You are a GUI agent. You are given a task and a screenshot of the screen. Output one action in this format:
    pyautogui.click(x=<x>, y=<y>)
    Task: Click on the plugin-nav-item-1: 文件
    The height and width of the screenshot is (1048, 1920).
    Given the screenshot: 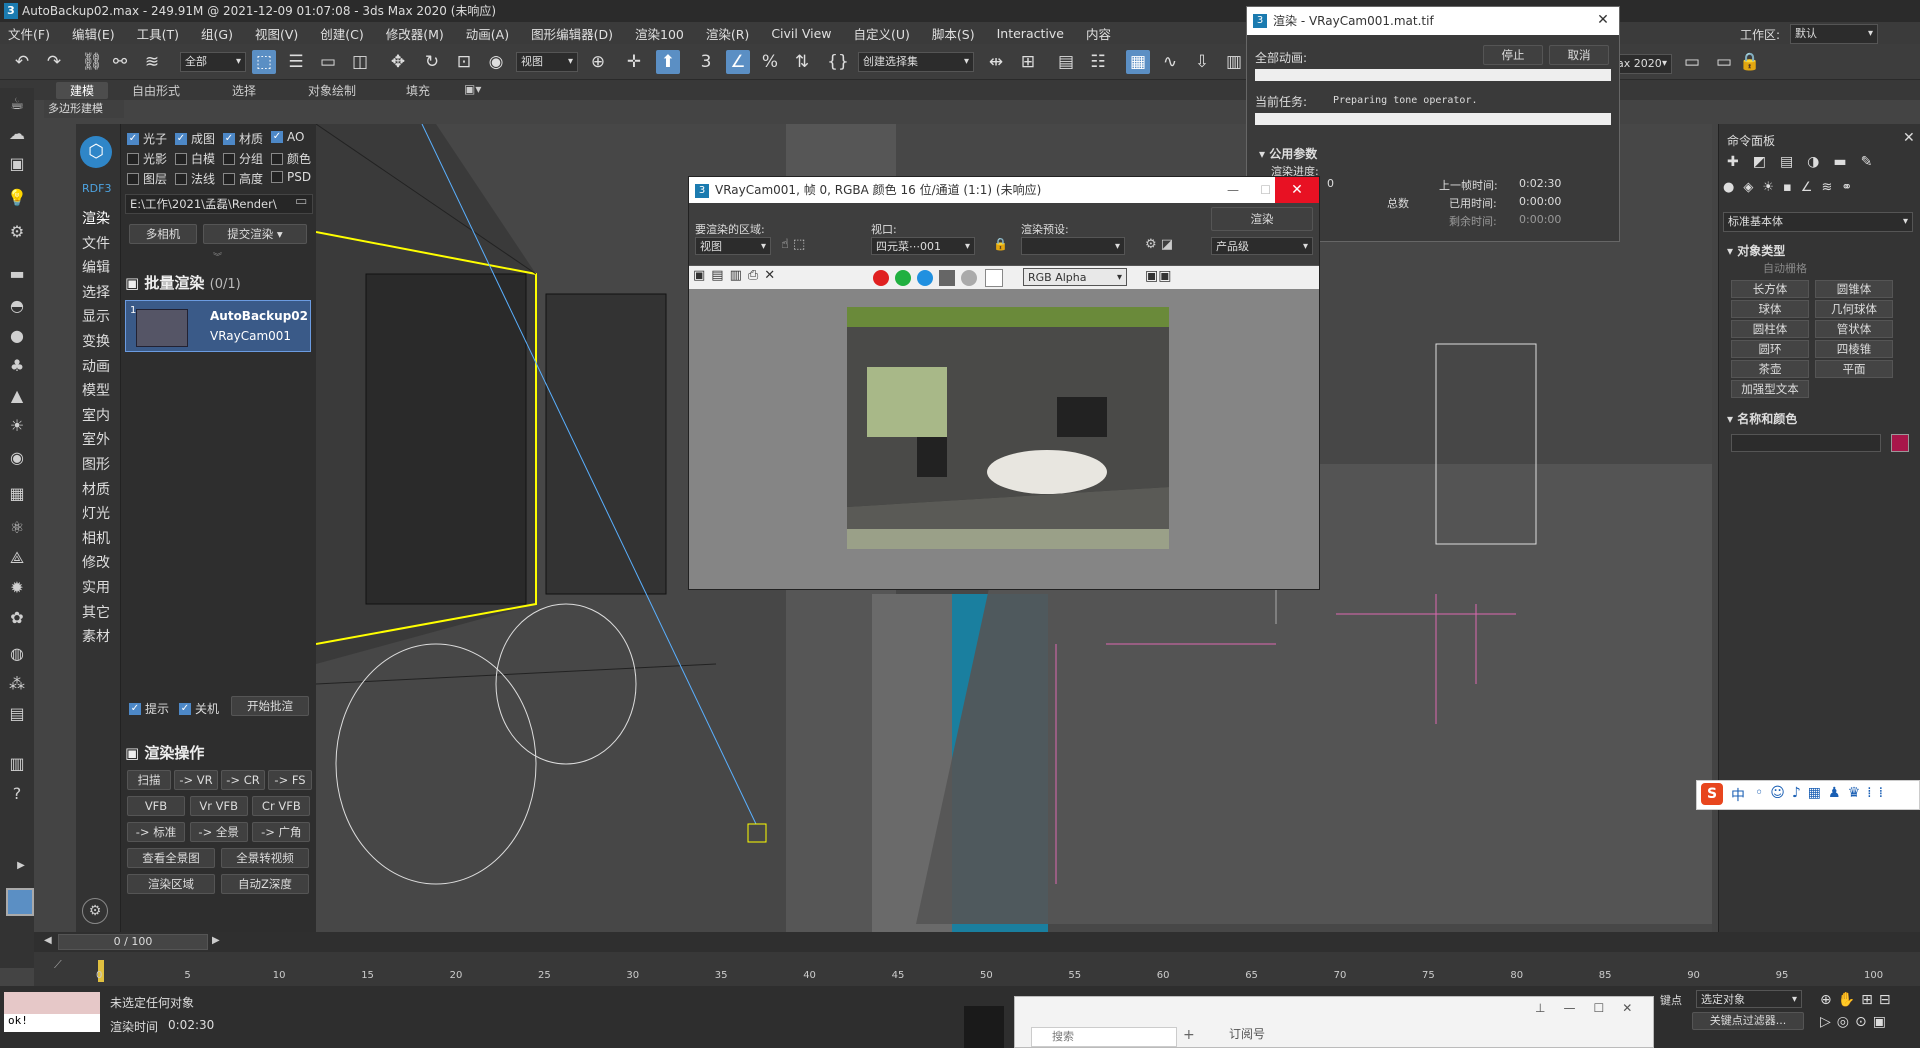 What is the action you would take?
    pyautogui.click(x=96, y=243)
    